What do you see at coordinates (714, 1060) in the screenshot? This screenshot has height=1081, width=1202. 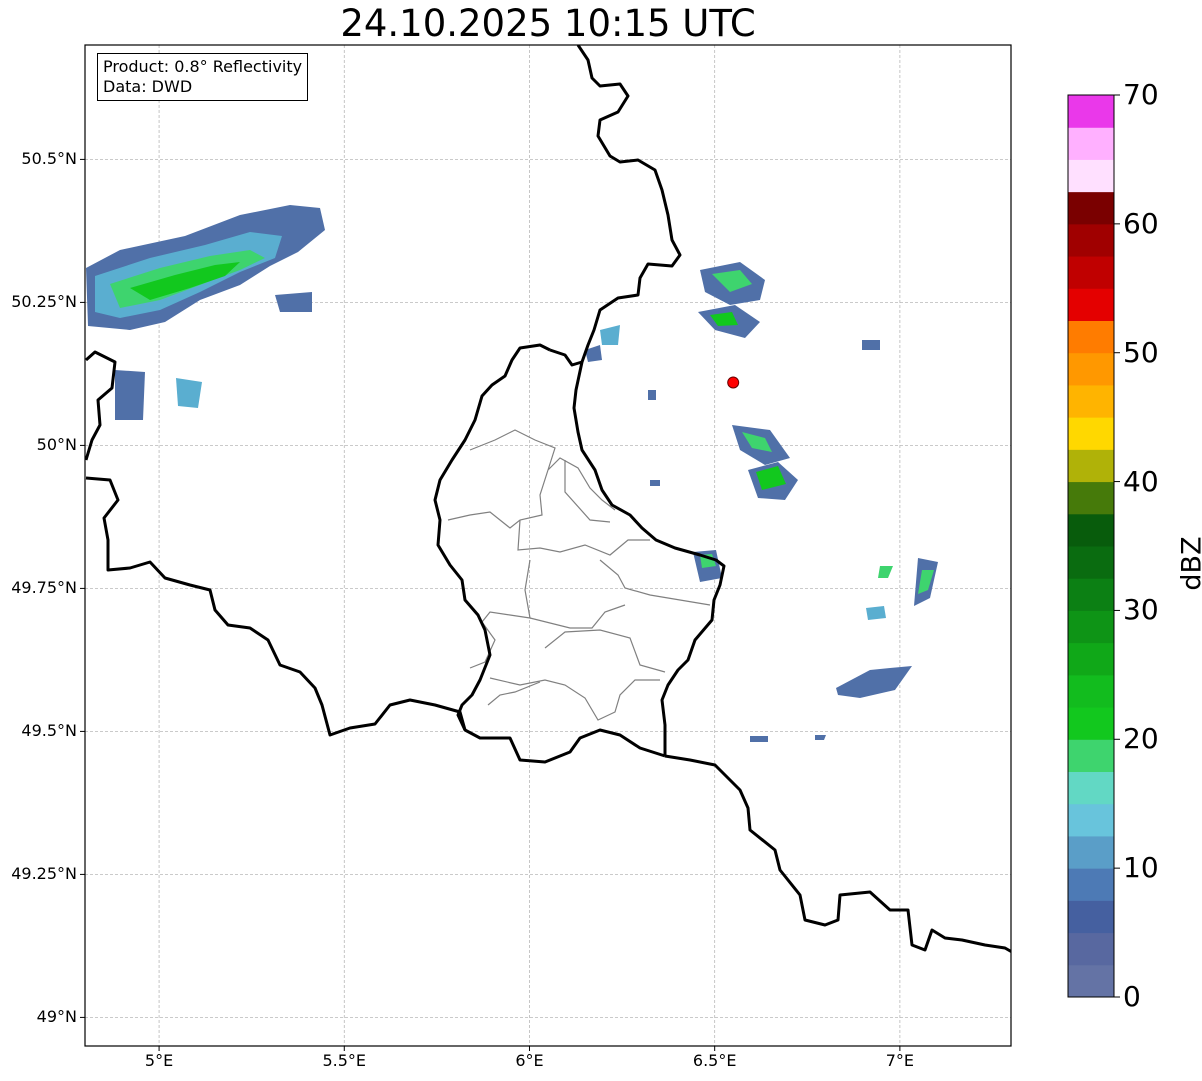 I see `x-tick-label: 6.5°E` at bounding box center [714, 1060].